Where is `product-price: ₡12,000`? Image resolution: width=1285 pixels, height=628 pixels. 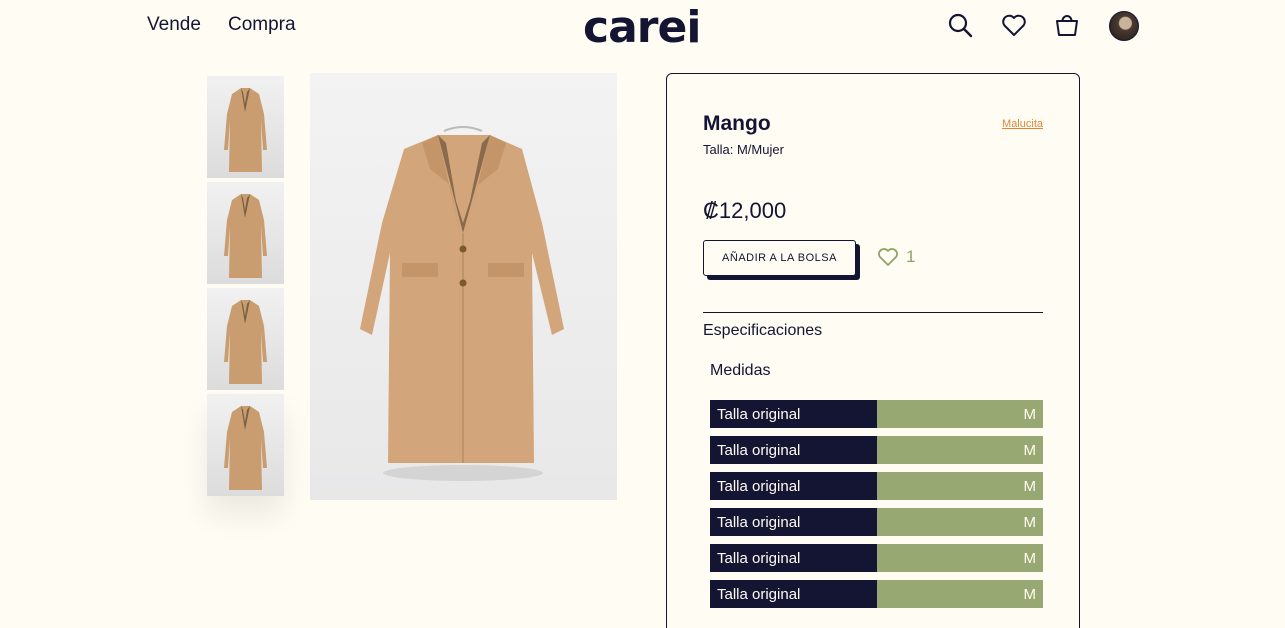 product-price: ₡12,000 is located at coordinates (745, 210).